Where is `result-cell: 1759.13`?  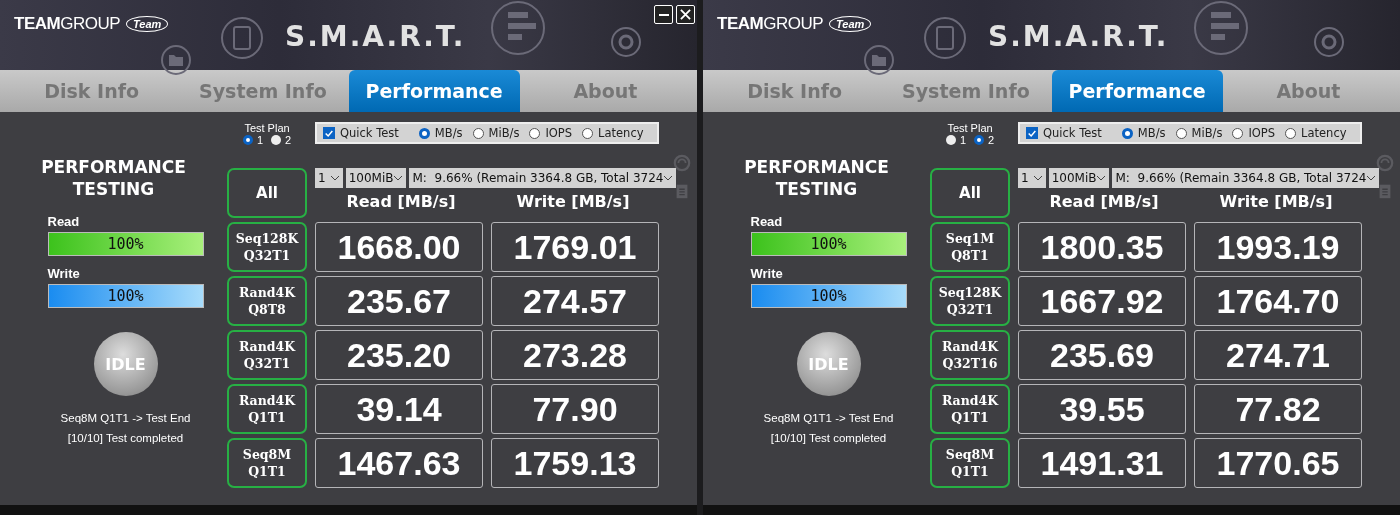 result-cell: 1759.13 is located at coordinates (575, 463).